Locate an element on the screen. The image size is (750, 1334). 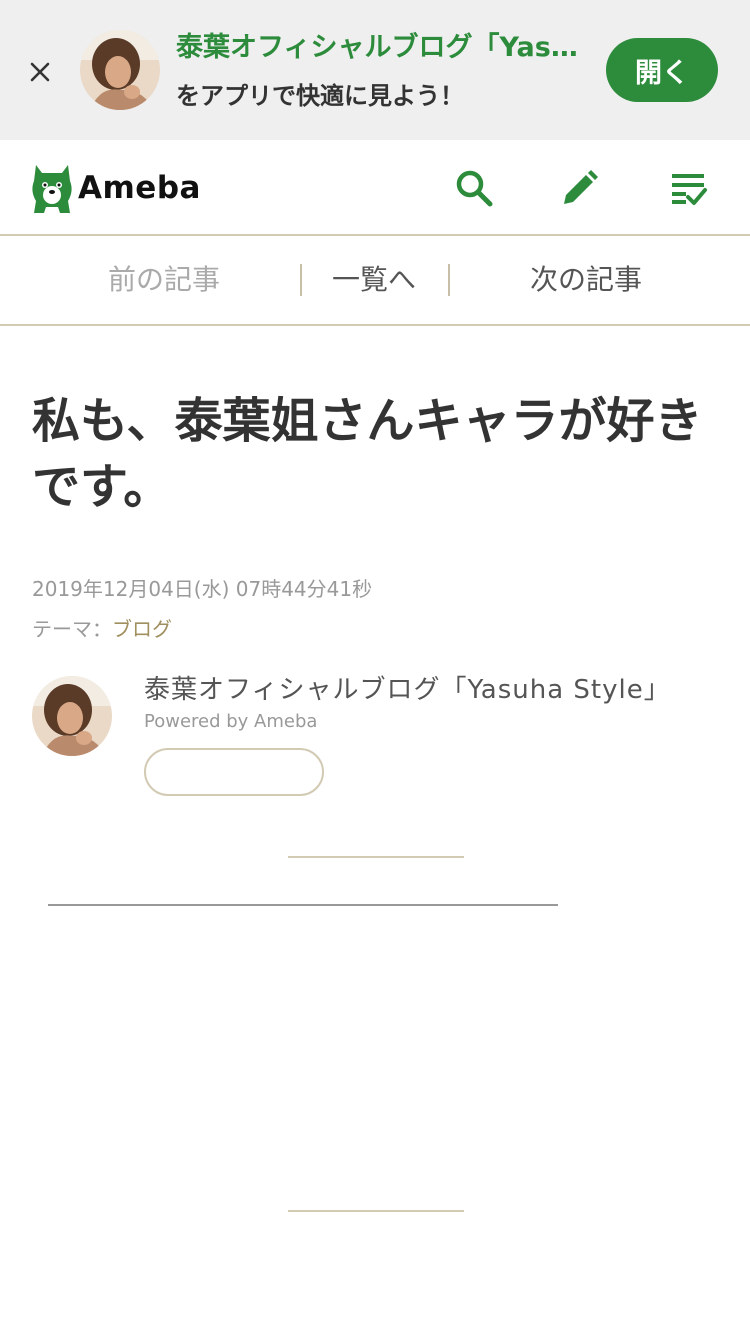
logo-text: Ameba is located at coordinates (139, 188).